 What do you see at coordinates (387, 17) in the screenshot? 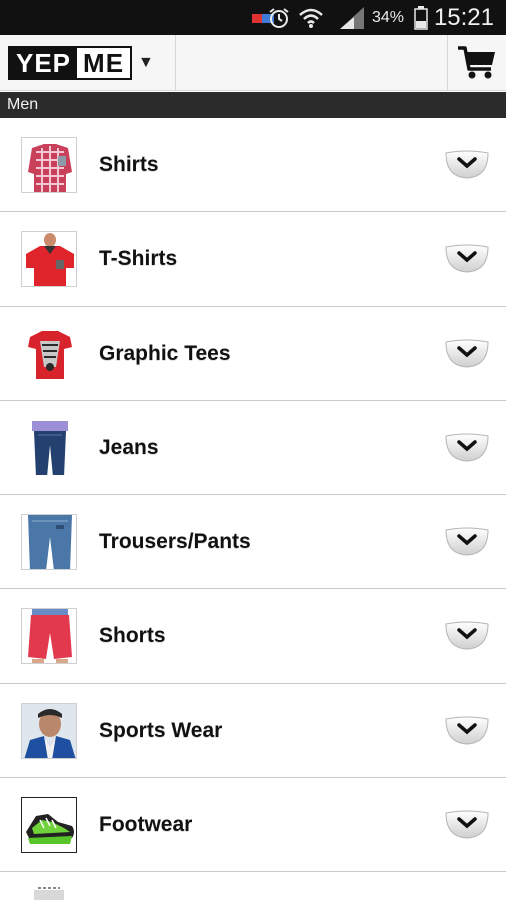
I see `battery-percent: 34%` at bounding box center [387, 17].